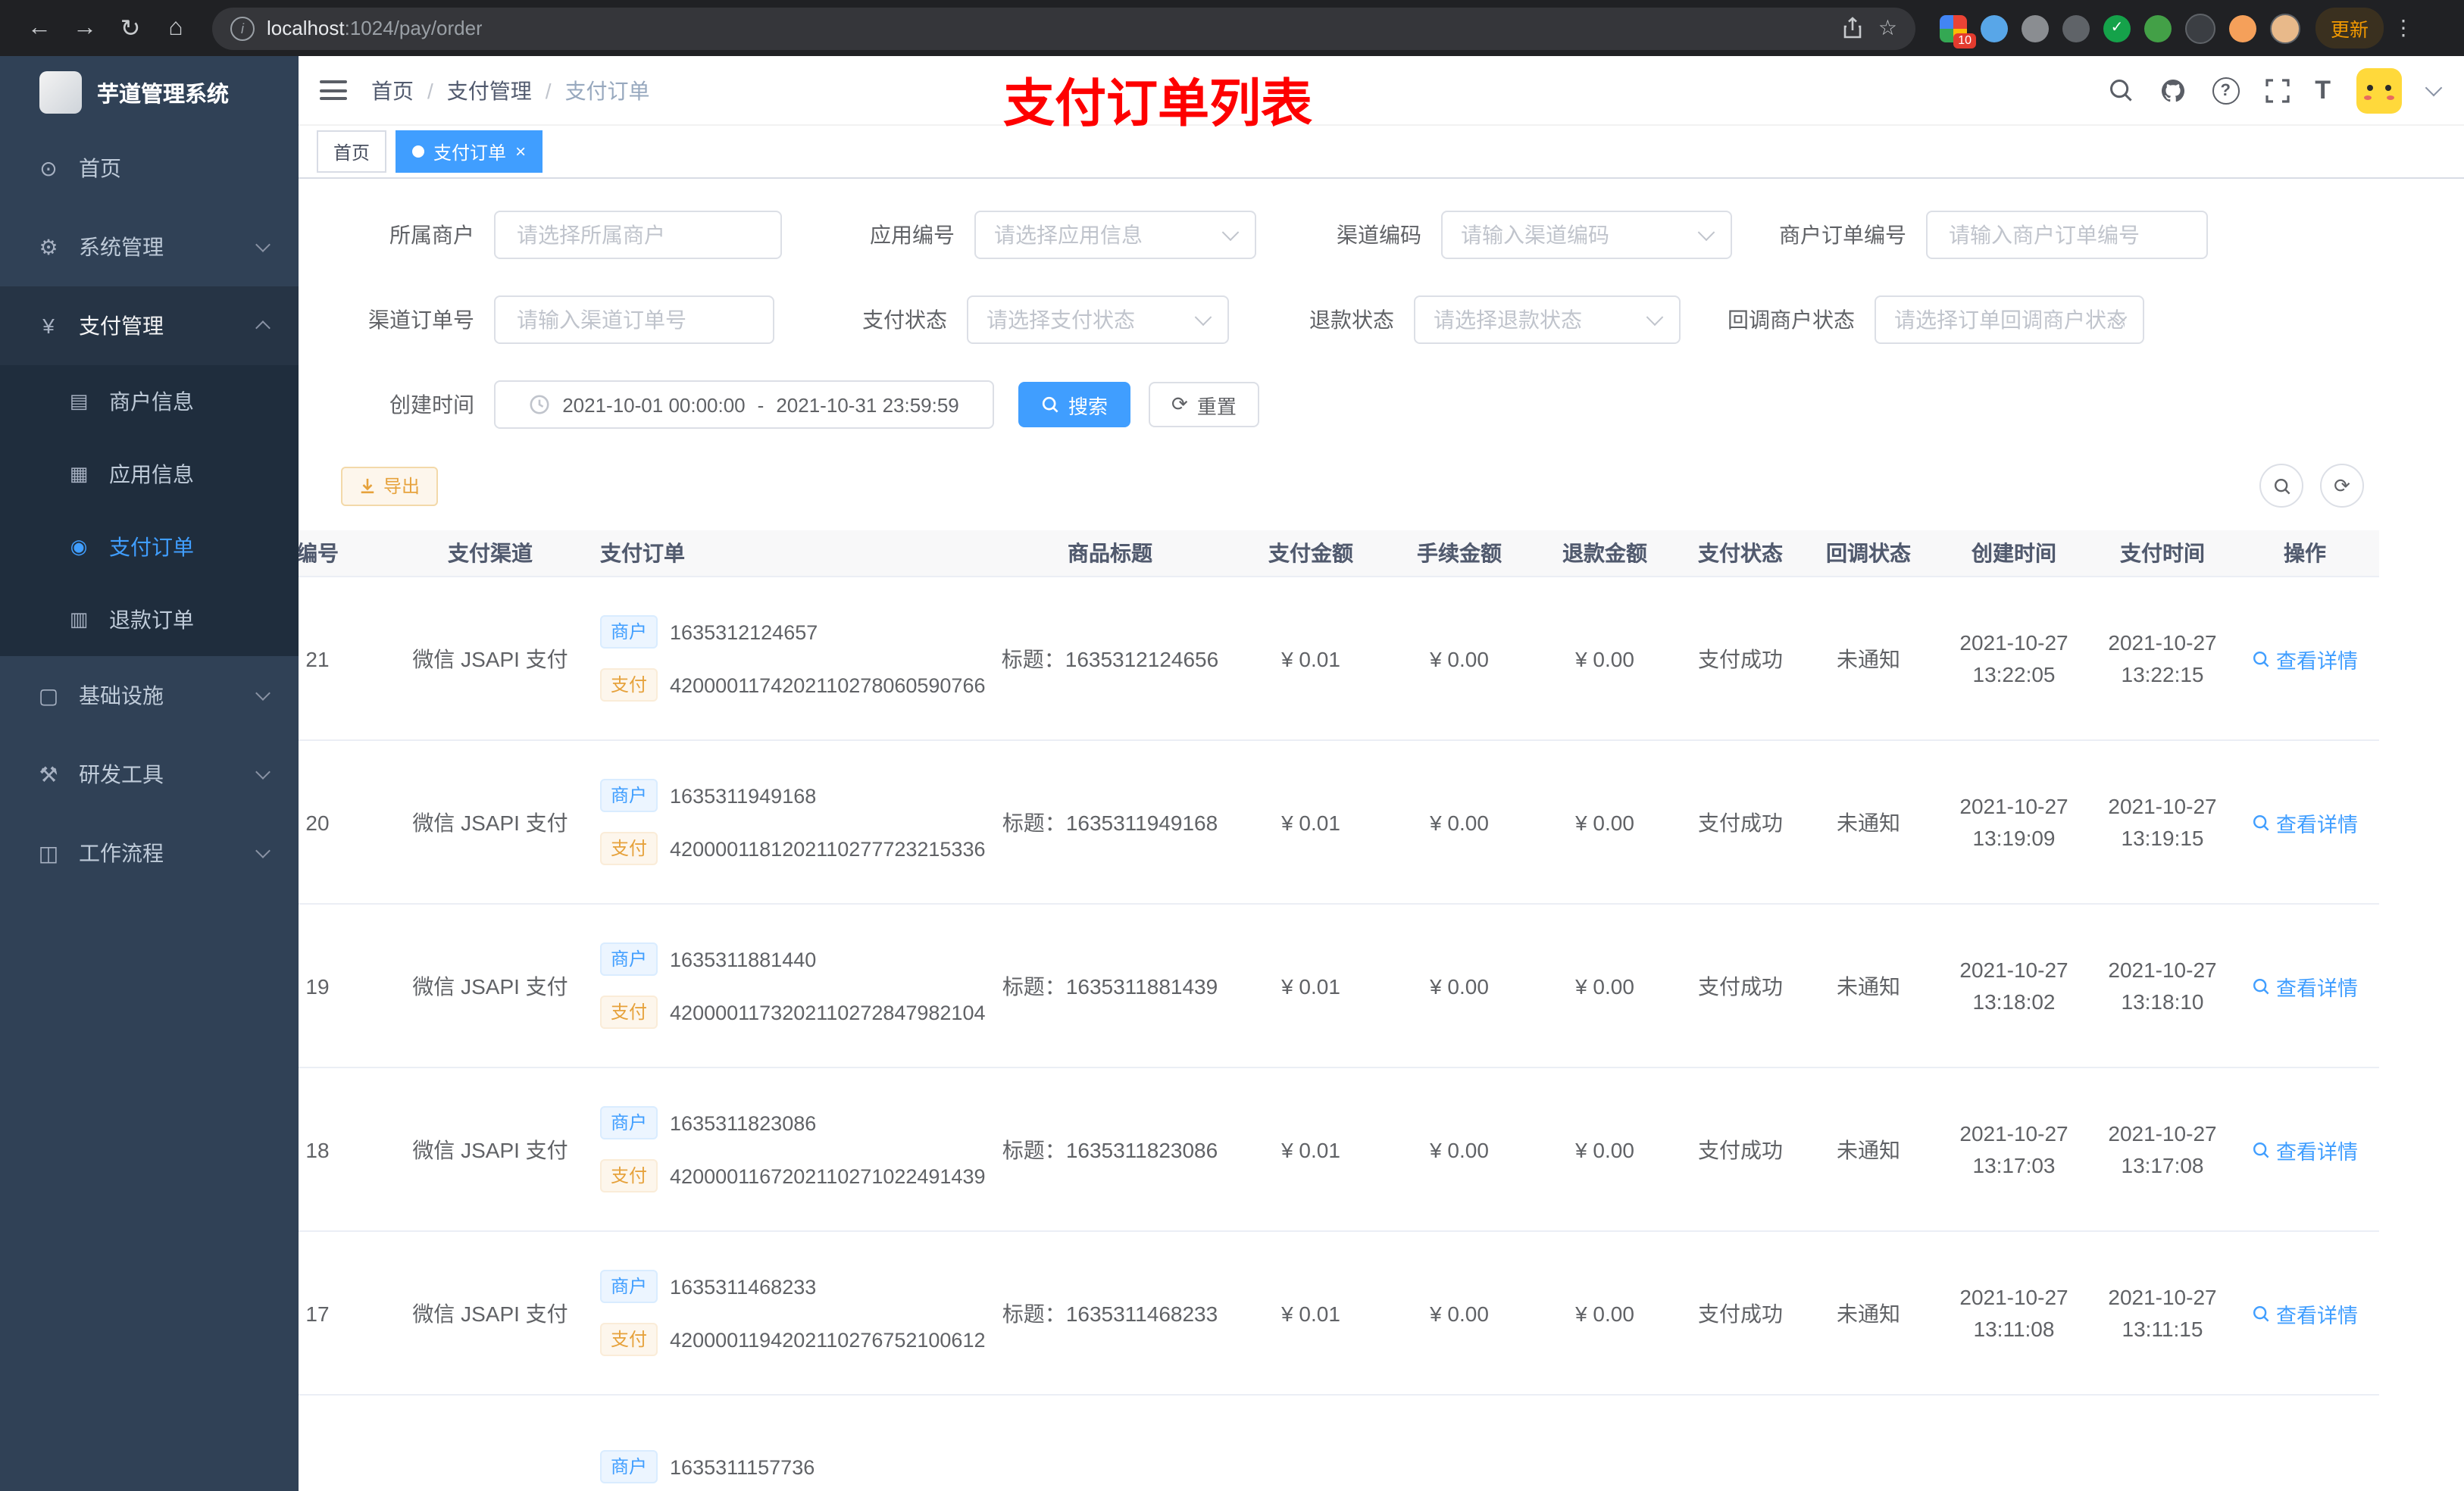 This screenshot has width=2464, height=1491. What do you see at coordinates (176, 28) in the screenshot?
I see `browser-home-icon: ⌂` at bounding box center [176, 28].